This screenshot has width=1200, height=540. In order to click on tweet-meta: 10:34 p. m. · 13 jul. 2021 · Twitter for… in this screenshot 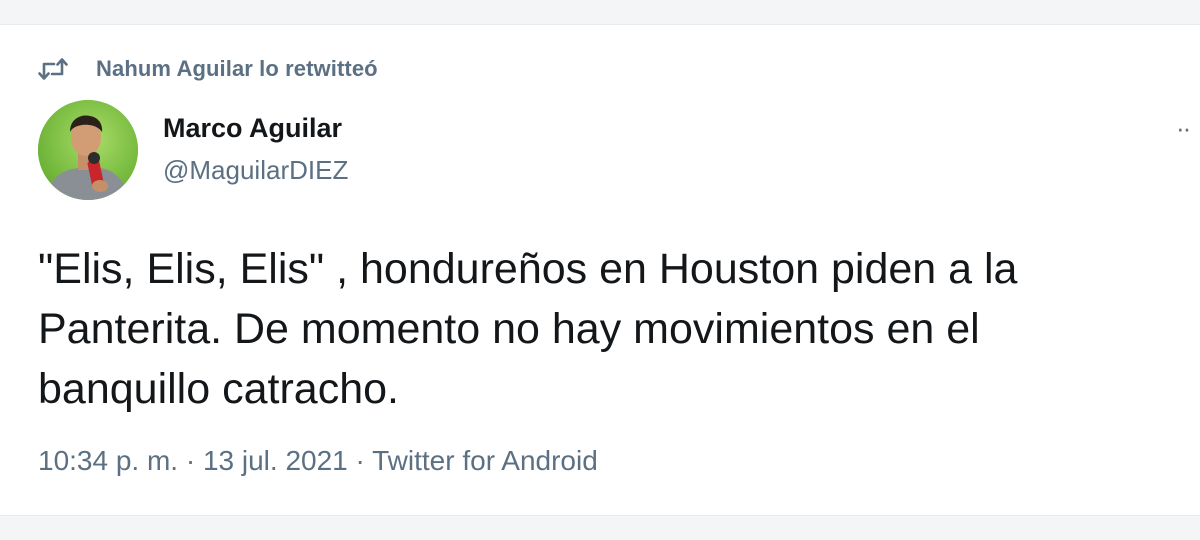, I will do `click(318, 461)`.